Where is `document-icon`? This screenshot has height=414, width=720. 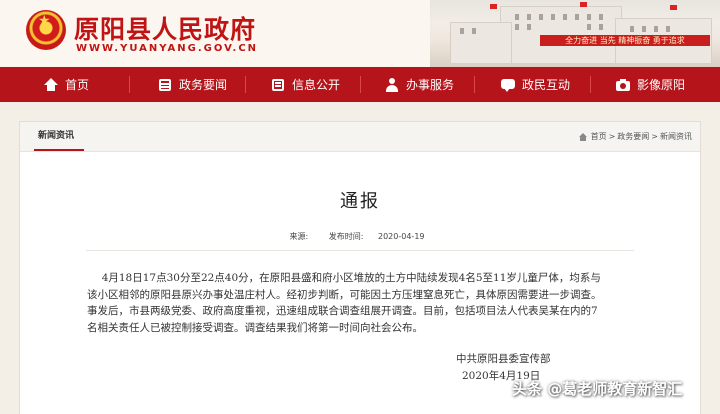
document-icon is located at coordinates (278, 85).